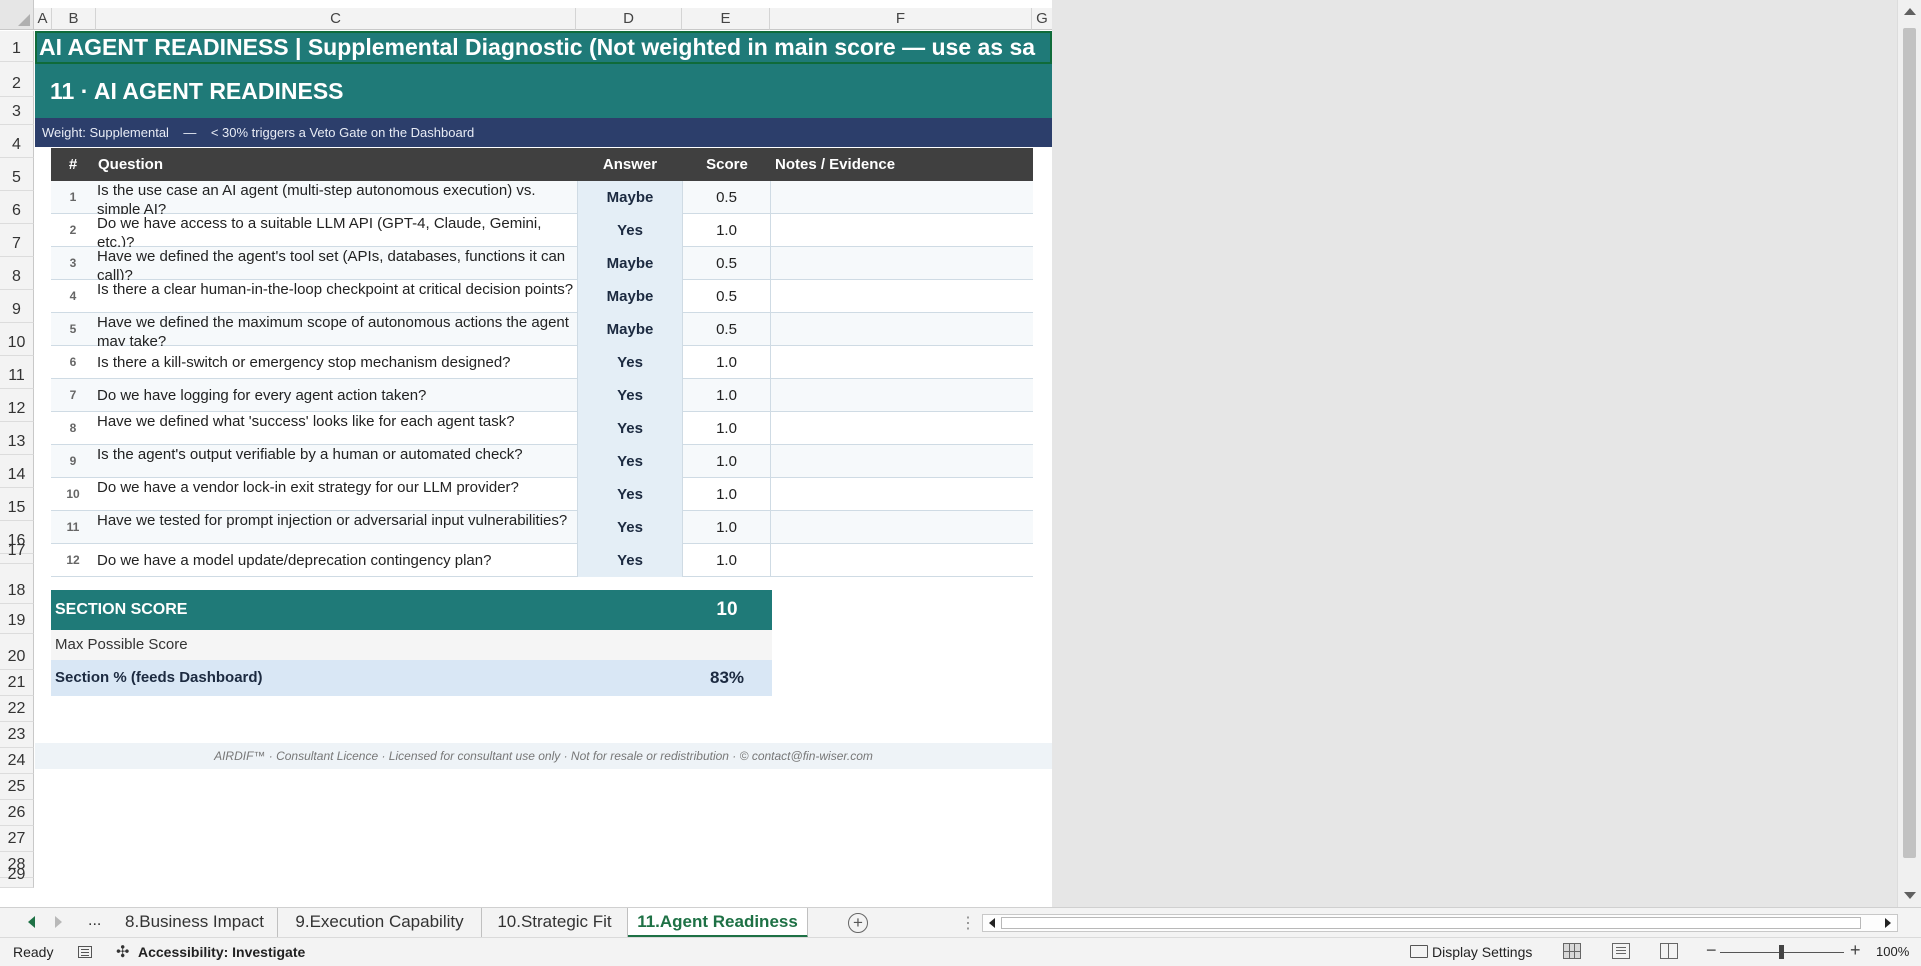  Describe the element at coordinates (1621, 951) in the screenshot. I see `page-layout-view-icon` at that location.